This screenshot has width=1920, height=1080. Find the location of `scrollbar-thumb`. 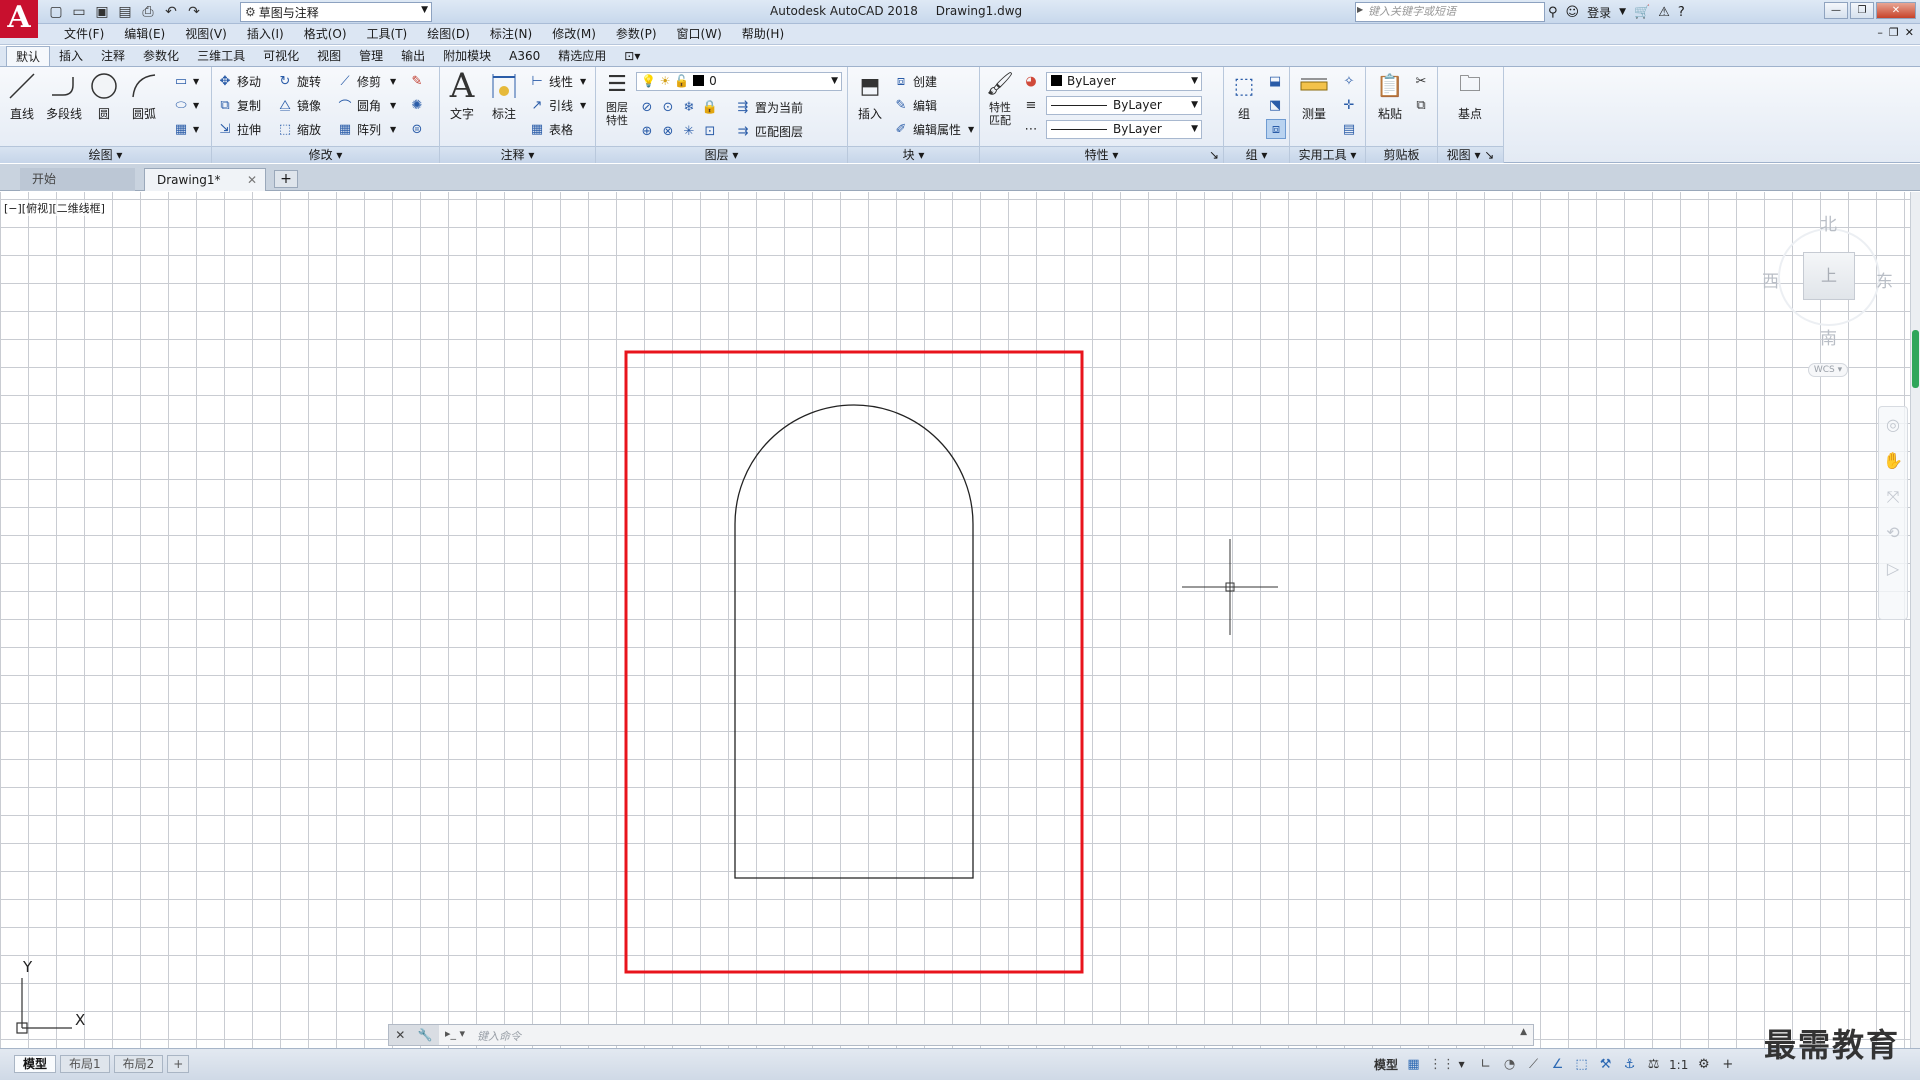

scrollbar-thumb is located at coordinates (1915, 359).